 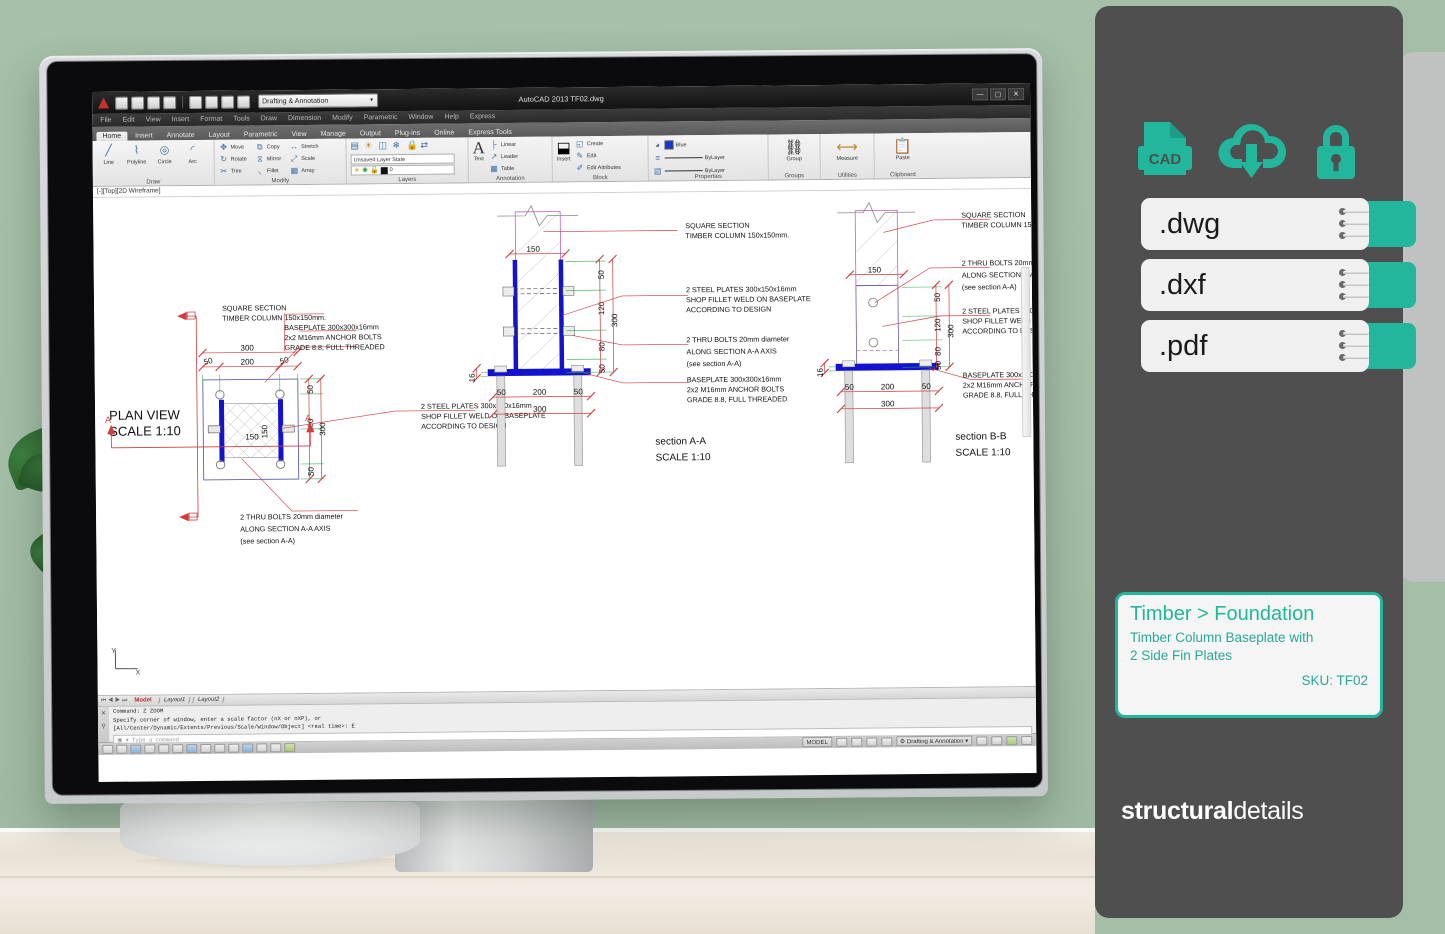 What do you see at coordinates (164, 154) in the screenshot?
I see `tool-circle: ◎ Circle` at bounding box center [164, 154].